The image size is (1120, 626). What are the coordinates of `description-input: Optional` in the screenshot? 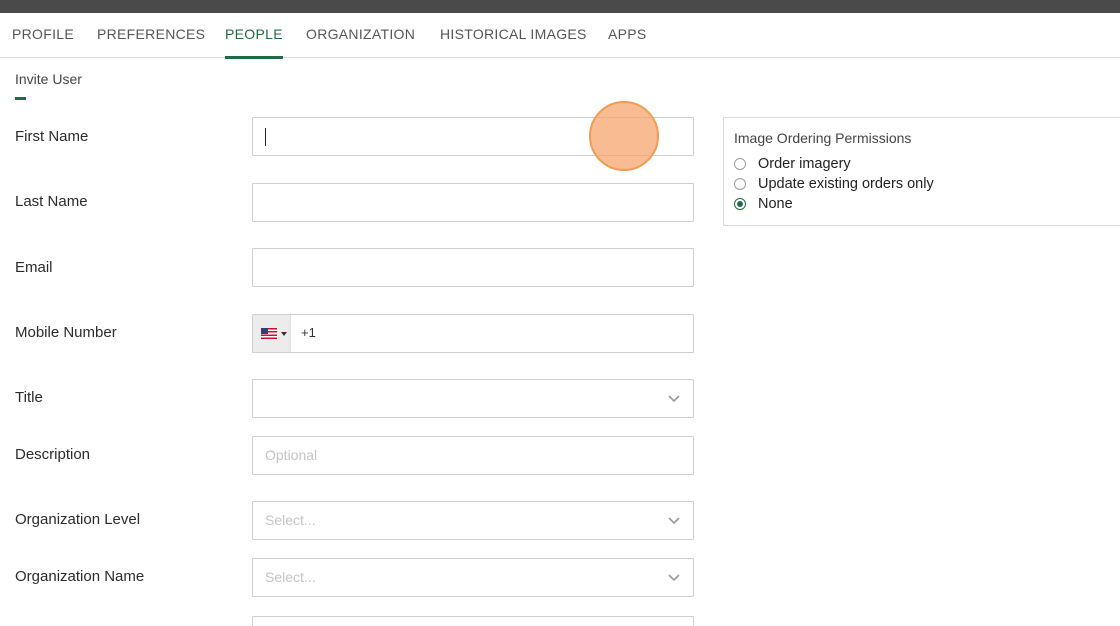 It's located at (473, 455).